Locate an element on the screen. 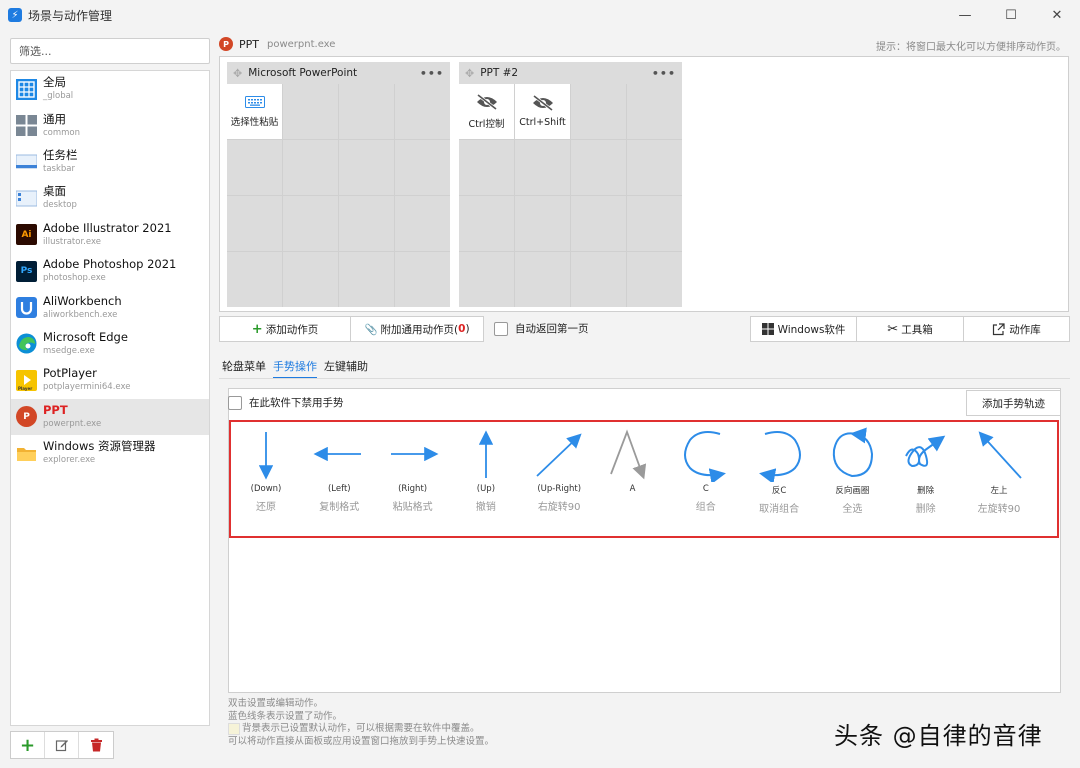  action-cell: Ctrl控制 is located at coordinates (486, 111).